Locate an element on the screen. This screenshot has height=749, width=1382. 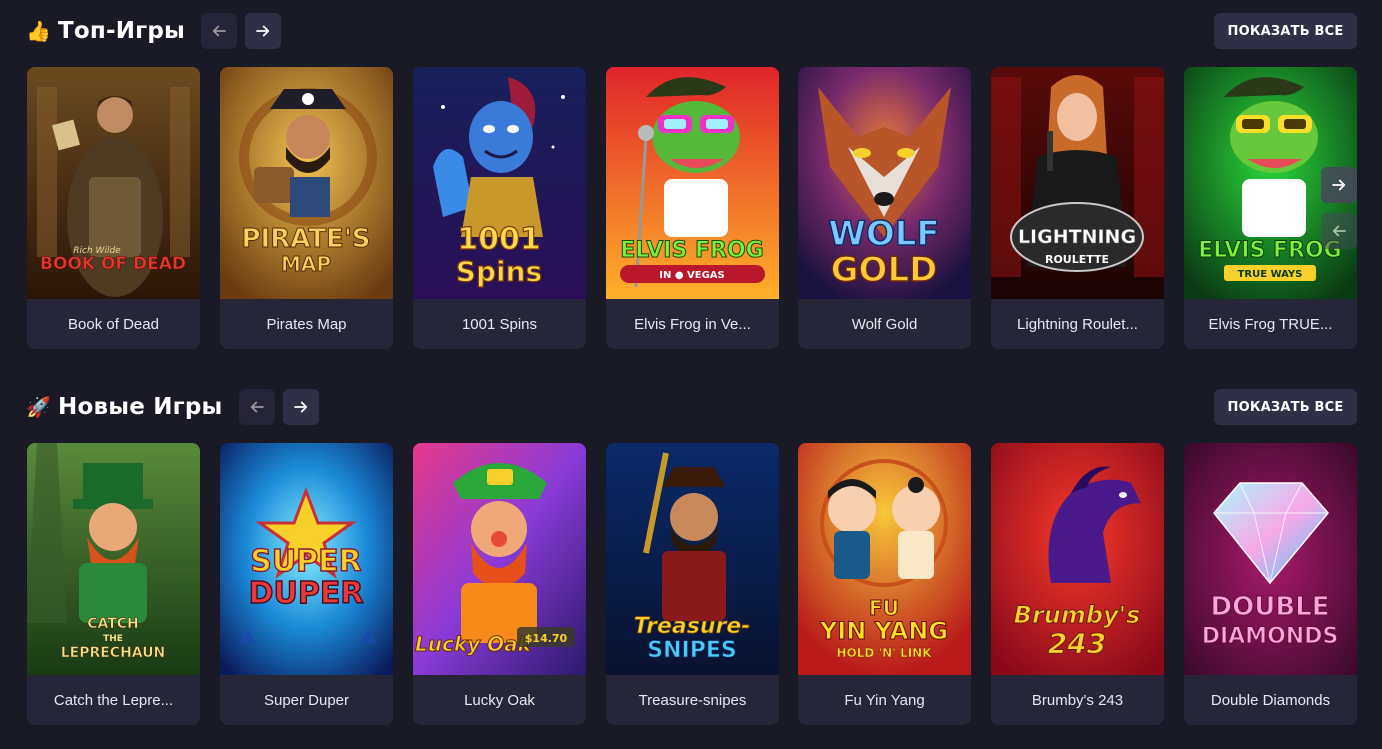
game-thumbnail: FU YIN YANG HOLD 'N' LINK is located at coordinates (884, 559).